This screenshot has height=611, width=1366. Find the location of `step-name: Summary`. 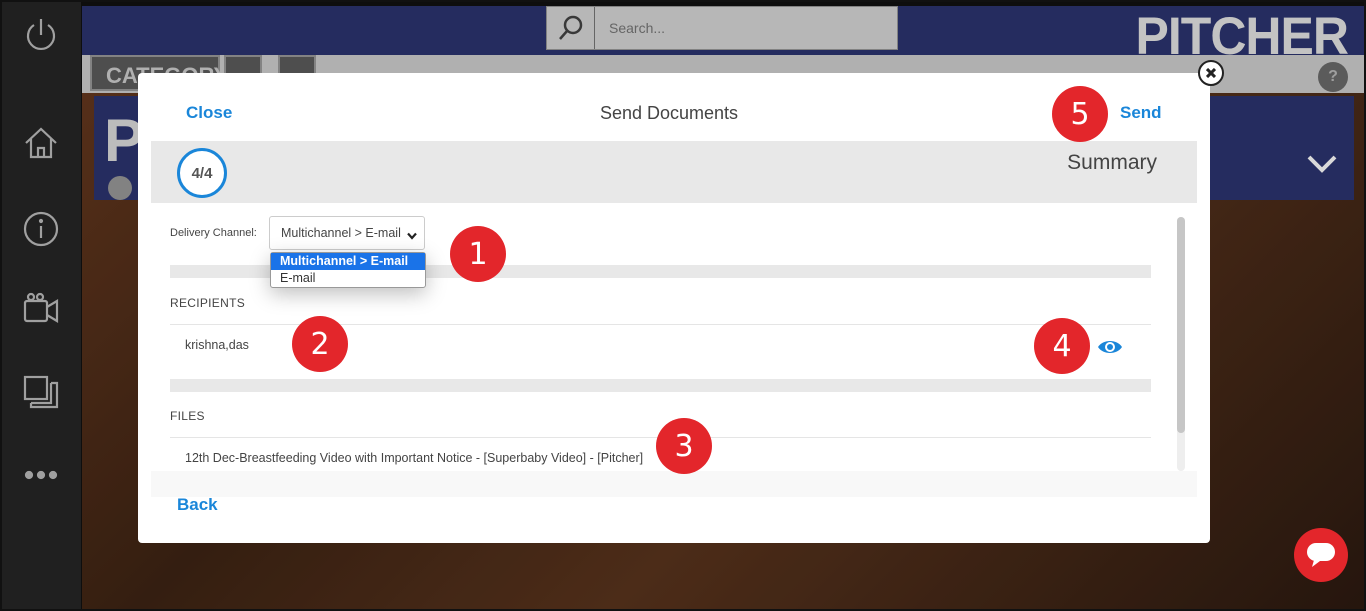

step-name: Summary is located at coordinates (1112, 162).